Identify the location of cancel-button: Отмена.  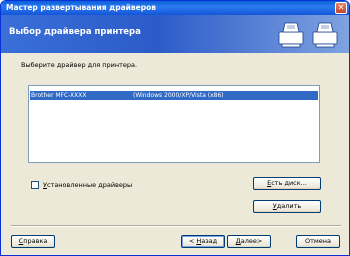
(318, 241).